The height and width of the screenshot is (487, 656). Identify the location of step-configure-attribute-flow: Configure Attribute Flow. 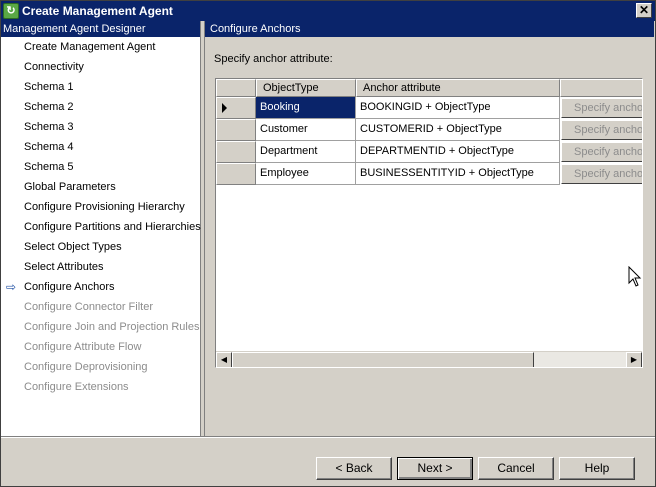
(83, 347).